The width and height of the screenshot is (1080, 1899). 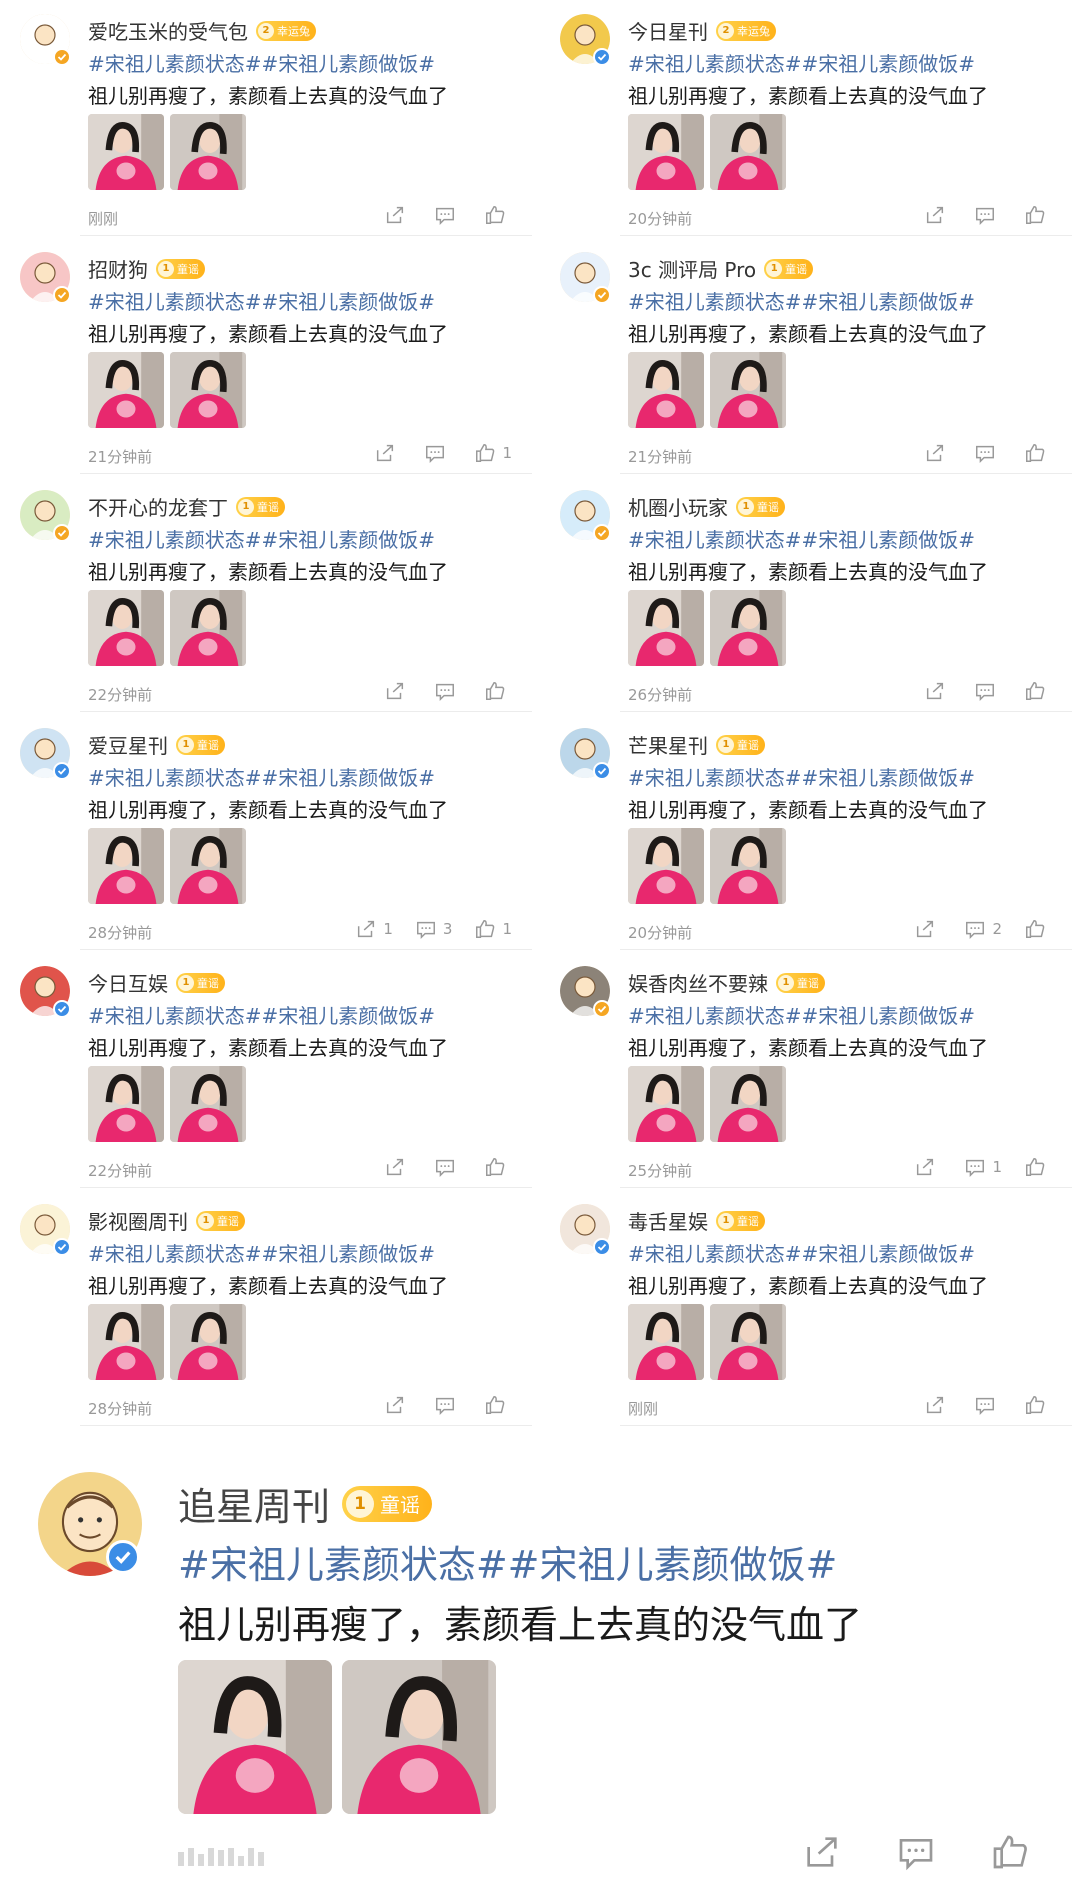 What do you see at coordinates (168, 30) in the screenshot?
I see `username: 爱吃玉米的受气包` at bounding box center [168, 30].